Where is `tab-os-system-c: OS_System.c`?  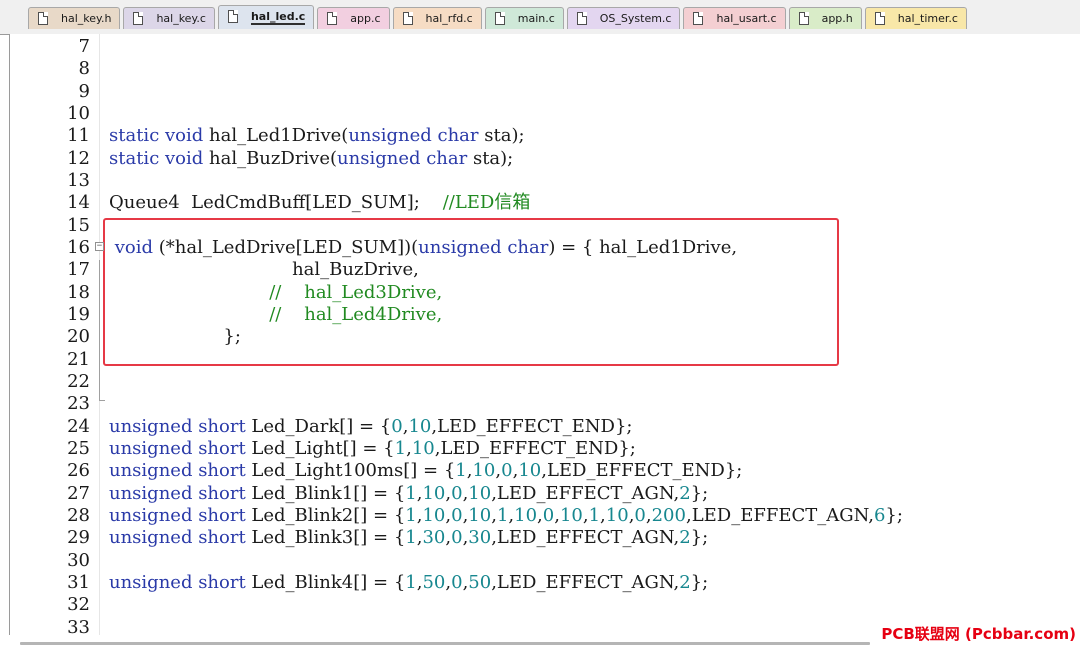 tab-os-system-c: OS_System.c is located at coordinates (623, 18).